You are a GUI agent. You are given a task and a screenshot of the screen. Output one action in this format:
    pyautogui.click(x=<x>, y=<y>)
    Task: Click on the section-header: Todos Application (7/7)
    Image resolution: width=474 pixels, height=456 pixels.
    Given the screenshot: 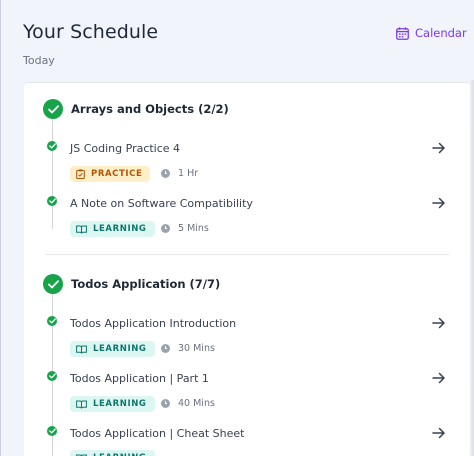 What is the action you would take?
    pyautogui.click(x=131, y=284)
    